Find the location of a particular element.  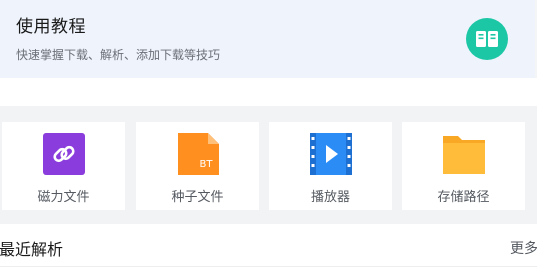

tool-label: 存储路径 is located at coordinates (463, 197).